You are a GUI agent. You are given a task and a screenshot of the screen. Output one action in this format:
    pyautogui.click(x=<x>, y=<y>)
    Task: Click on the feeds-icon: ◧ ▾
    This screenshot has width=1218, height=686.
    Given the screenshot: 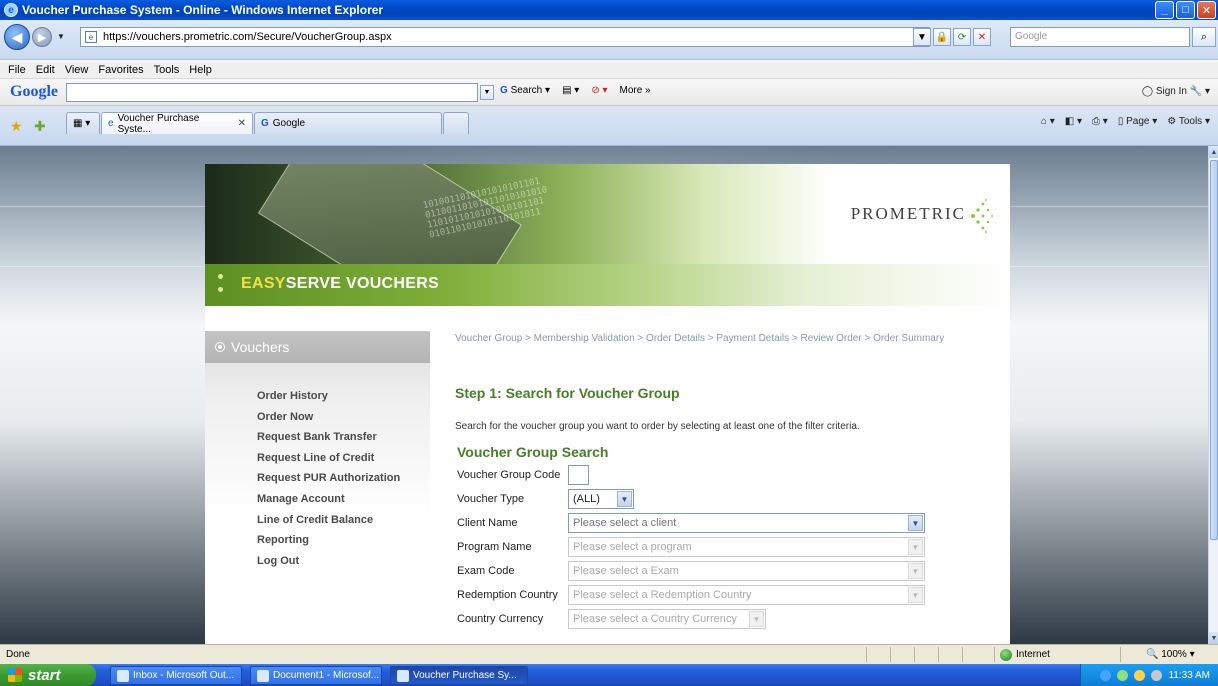 What is the action you would take?
    pyautogui.click(x=1073, y=121)
    